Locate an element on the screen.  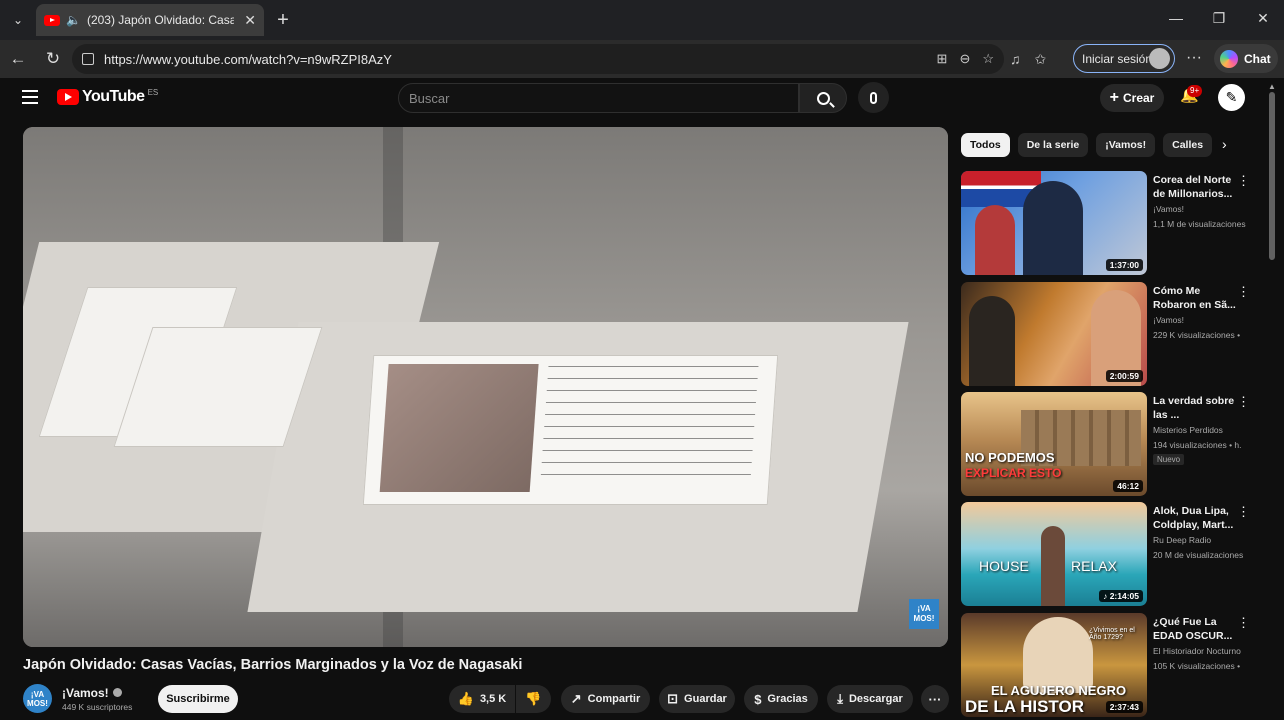
video-duration: ♪ 2:14:05 is located at coordinates (1121, 596).